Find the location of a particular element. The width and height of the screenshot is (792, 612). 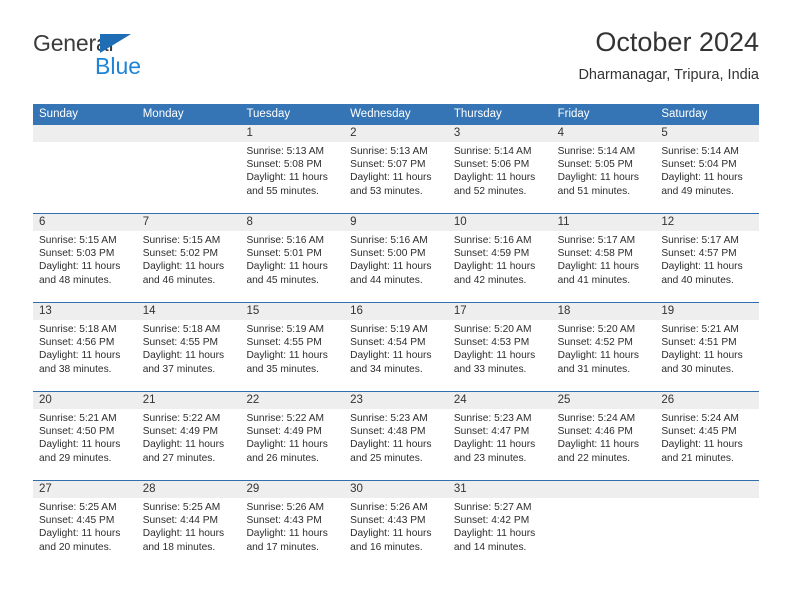

blue-flag-triangle-icon is located at coordinates (115, 43).